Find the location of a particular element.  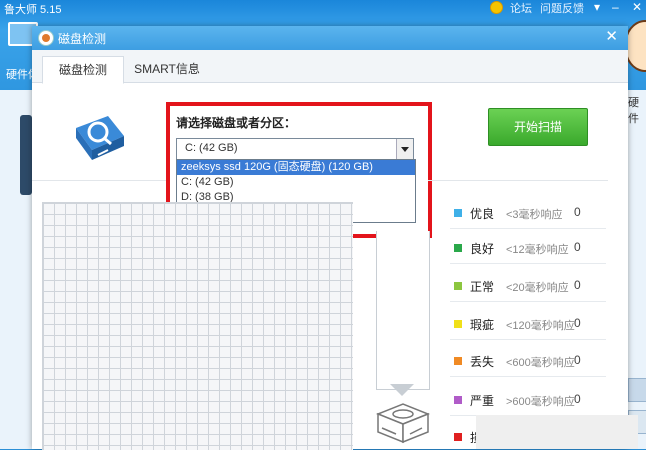

tab-smart-info: SMART信息 is located at coordinates (167, 69).